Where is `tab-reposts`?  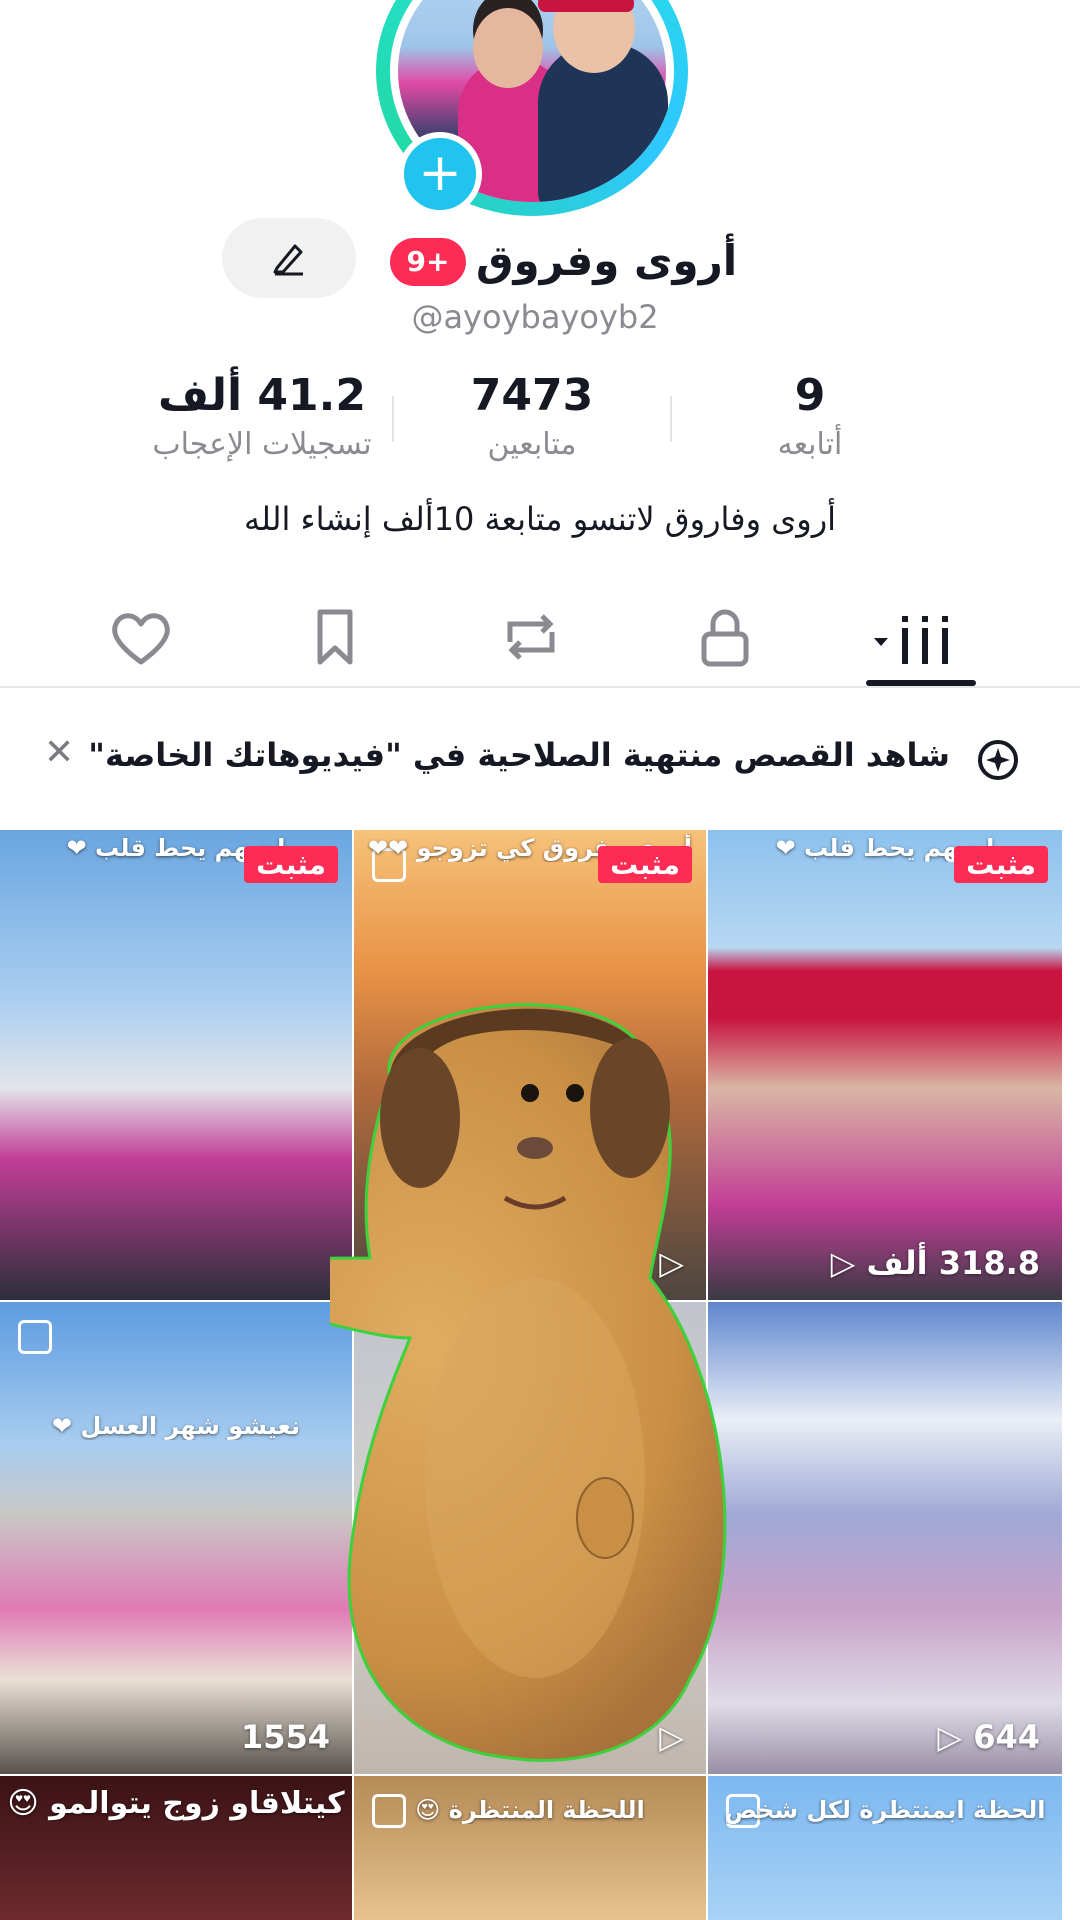
tab-reposts is located at coordinates (531, 637).